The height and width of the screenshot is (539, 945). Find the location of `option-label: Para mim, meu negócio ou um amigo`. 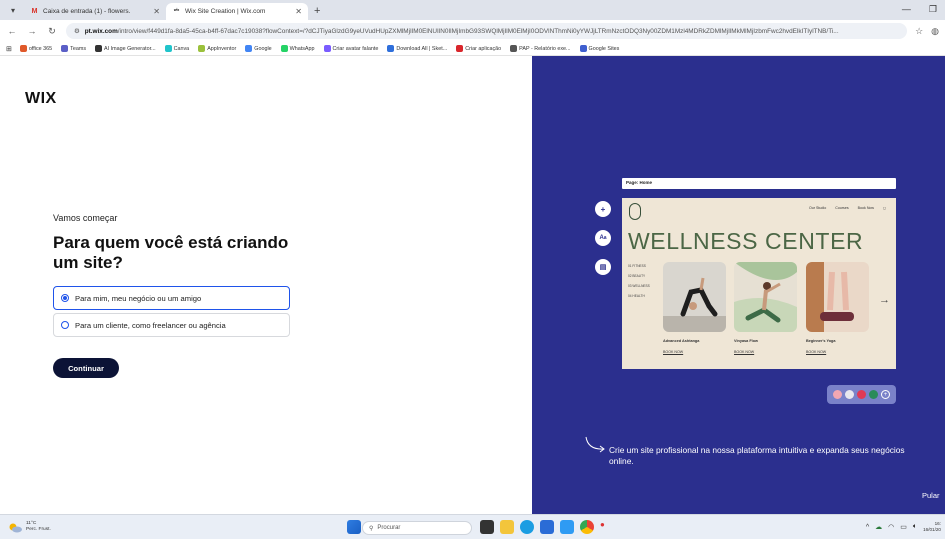

option-label: Para mim, meu negócio ou um amigo is located at coordinates (138, 298).